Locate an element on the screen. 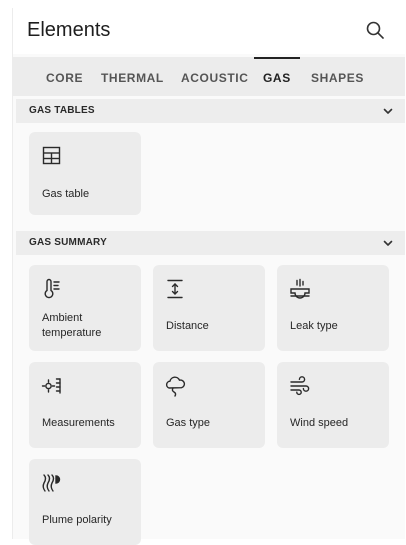 The height and width of the screenshot is (545, 406). element-card-plume-polarity: Plume polarity is located at coordinates (85, 502).